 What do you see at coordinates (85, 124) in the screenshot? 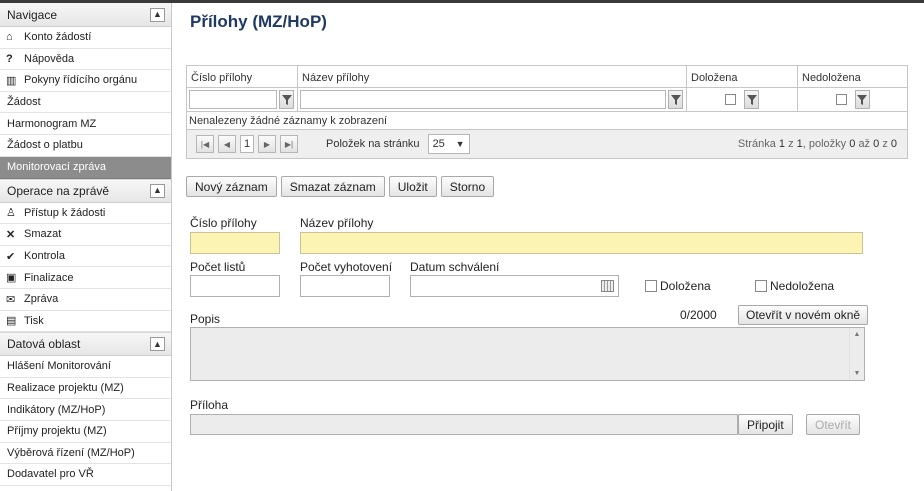
I see `sidebar-item-harmonogram: Harmonogram MZ` at bounding box center [85, 124].